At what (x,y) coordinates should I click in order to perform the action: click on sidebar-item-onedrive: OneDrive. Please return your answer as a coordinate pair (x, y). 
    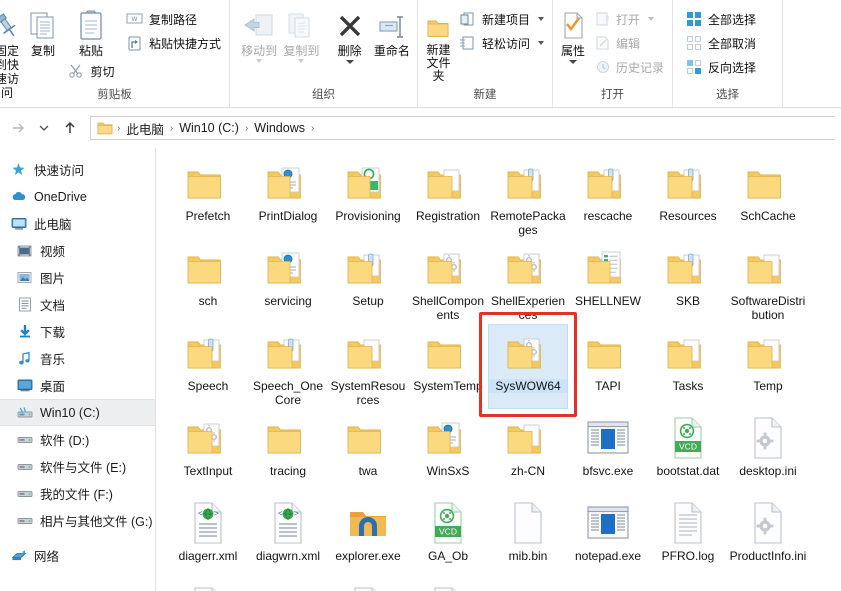
    Looking at the image, I should click on (77, 196).